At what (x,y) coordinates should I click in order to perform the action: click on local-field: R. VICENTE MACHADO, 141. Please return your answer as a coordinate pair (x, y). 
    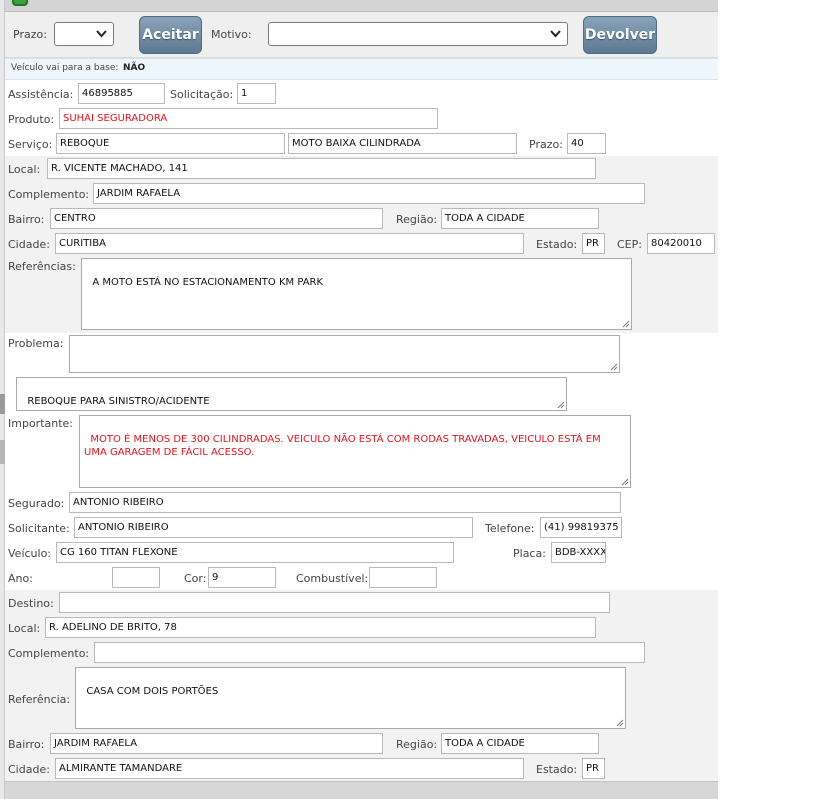
    Looking at the image, I should click on (321, 168).